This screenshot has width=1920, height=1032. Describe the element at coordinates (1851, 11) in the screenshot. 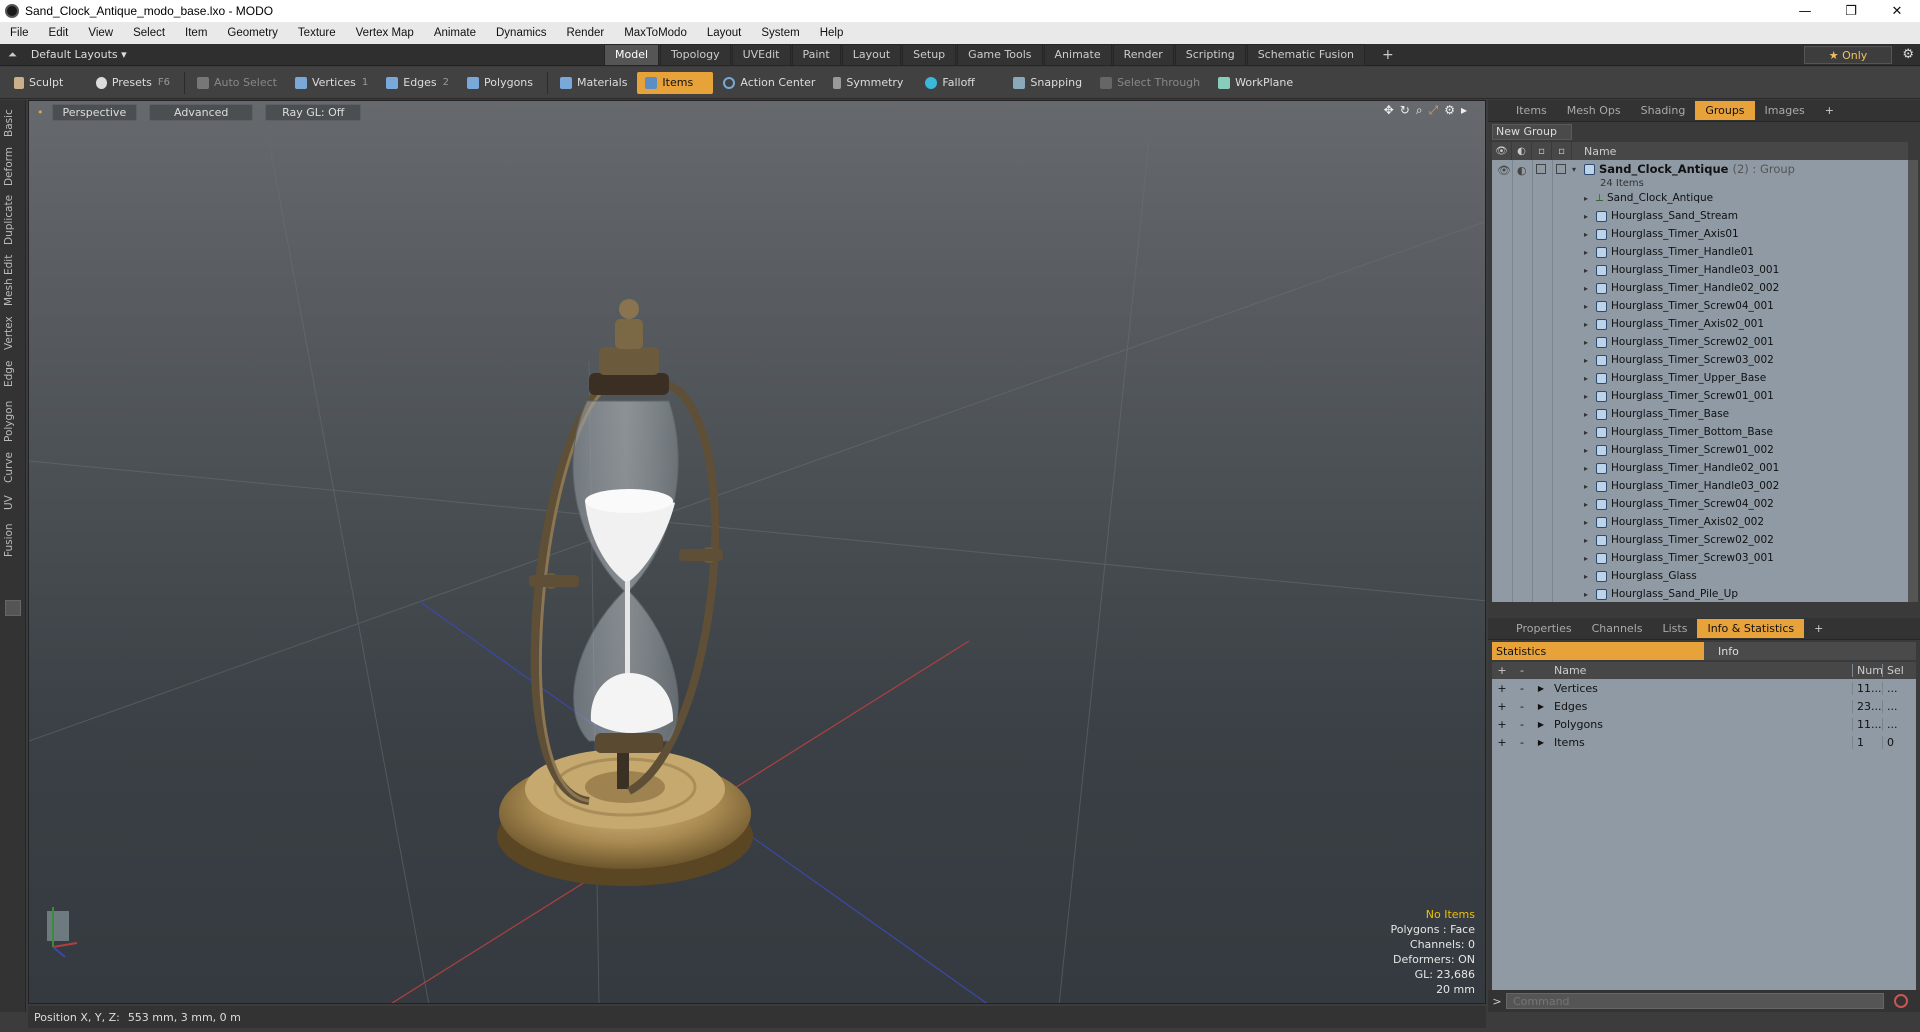

I see `maximize-button: ❐` at that location.